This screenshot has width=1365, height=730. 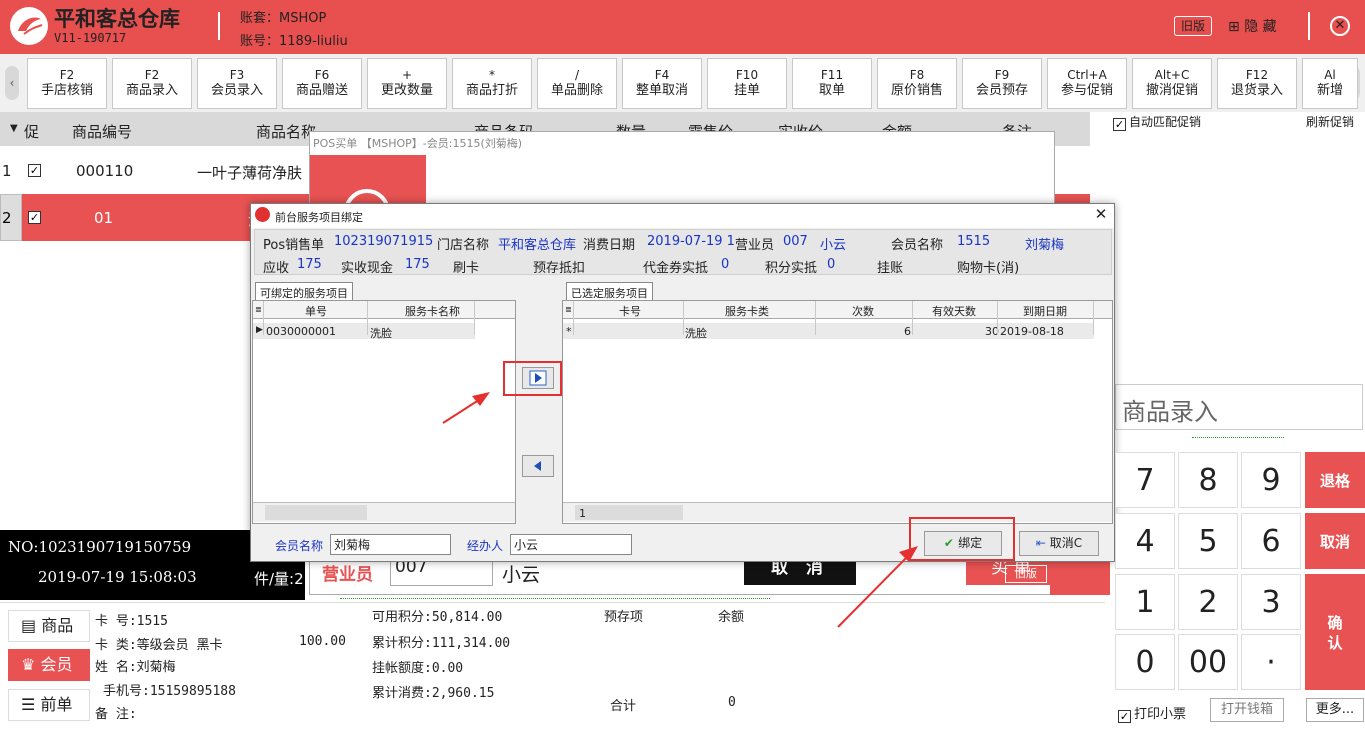 I want to click on print-receipt-checkbox: ✓ 打印小票, so click(x=1152, y=713).